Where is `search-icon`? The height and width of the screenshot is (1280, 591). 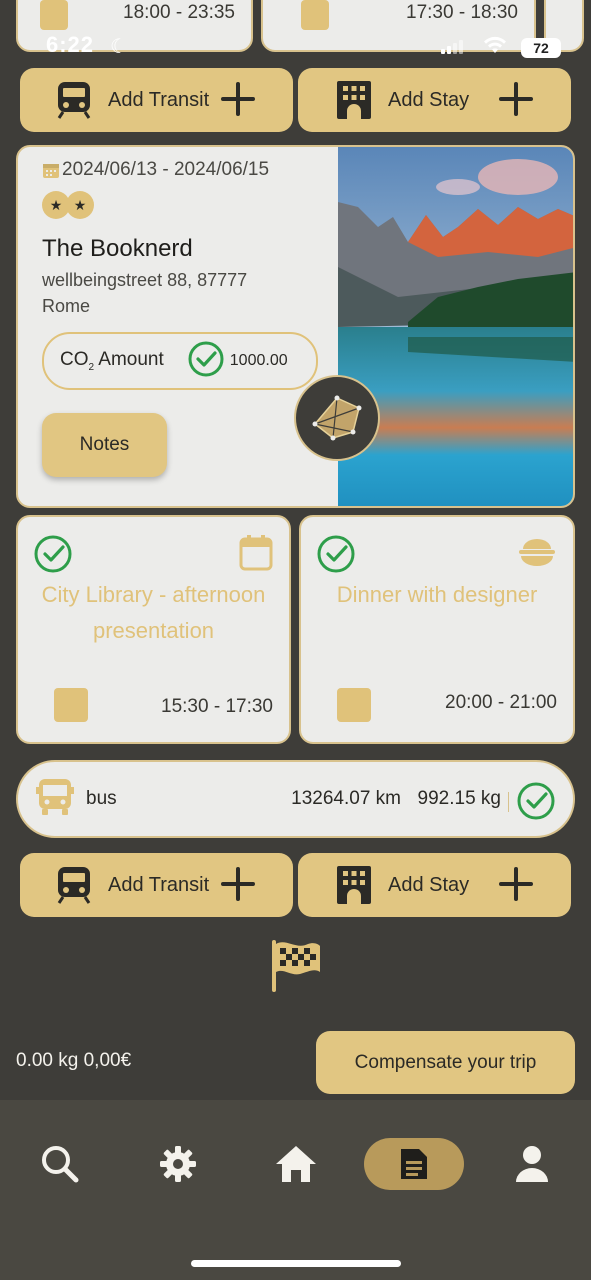 search-icon is located at coordinates (60, 1164).